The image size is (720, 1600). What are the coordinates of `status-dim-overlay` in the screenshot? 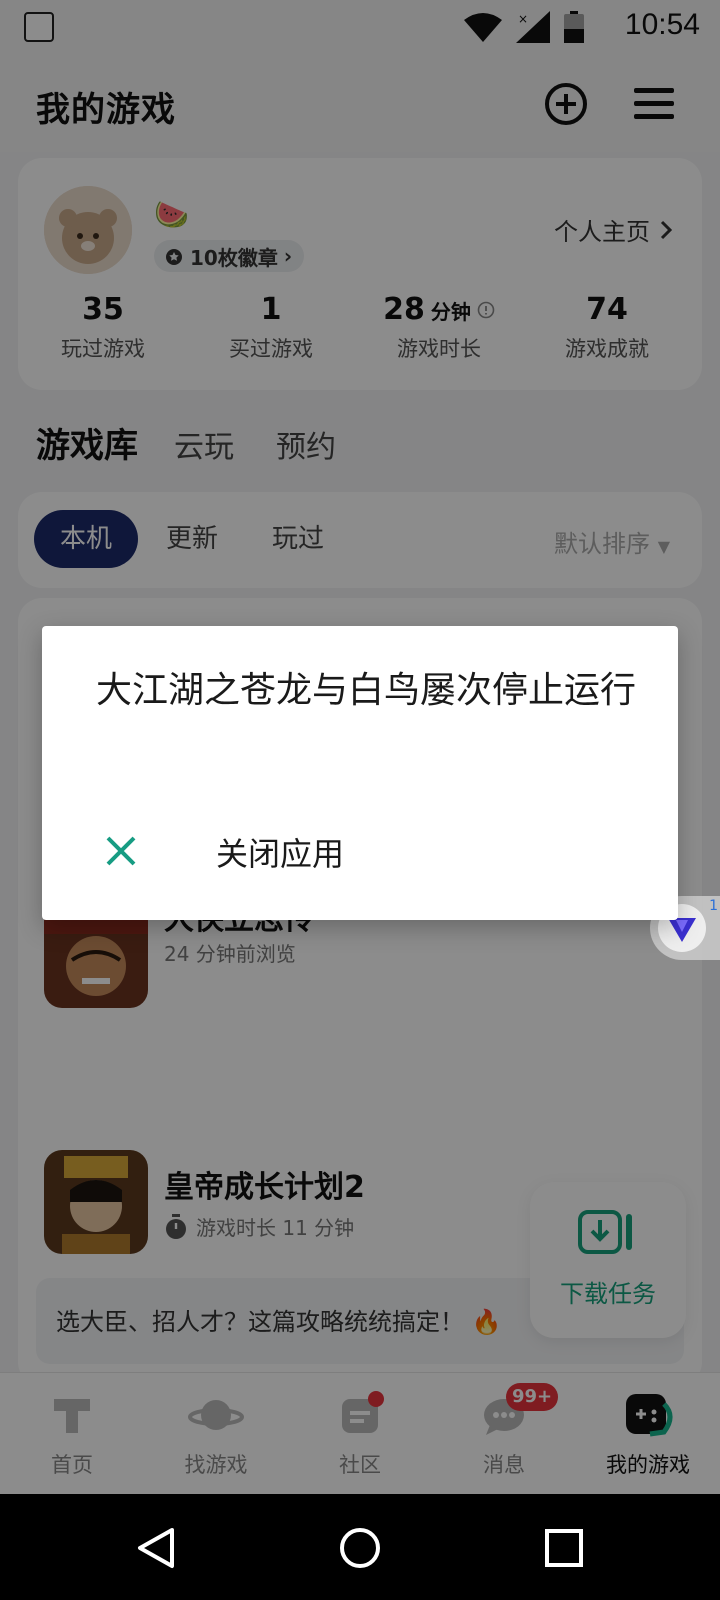 It's located at (360, 26).